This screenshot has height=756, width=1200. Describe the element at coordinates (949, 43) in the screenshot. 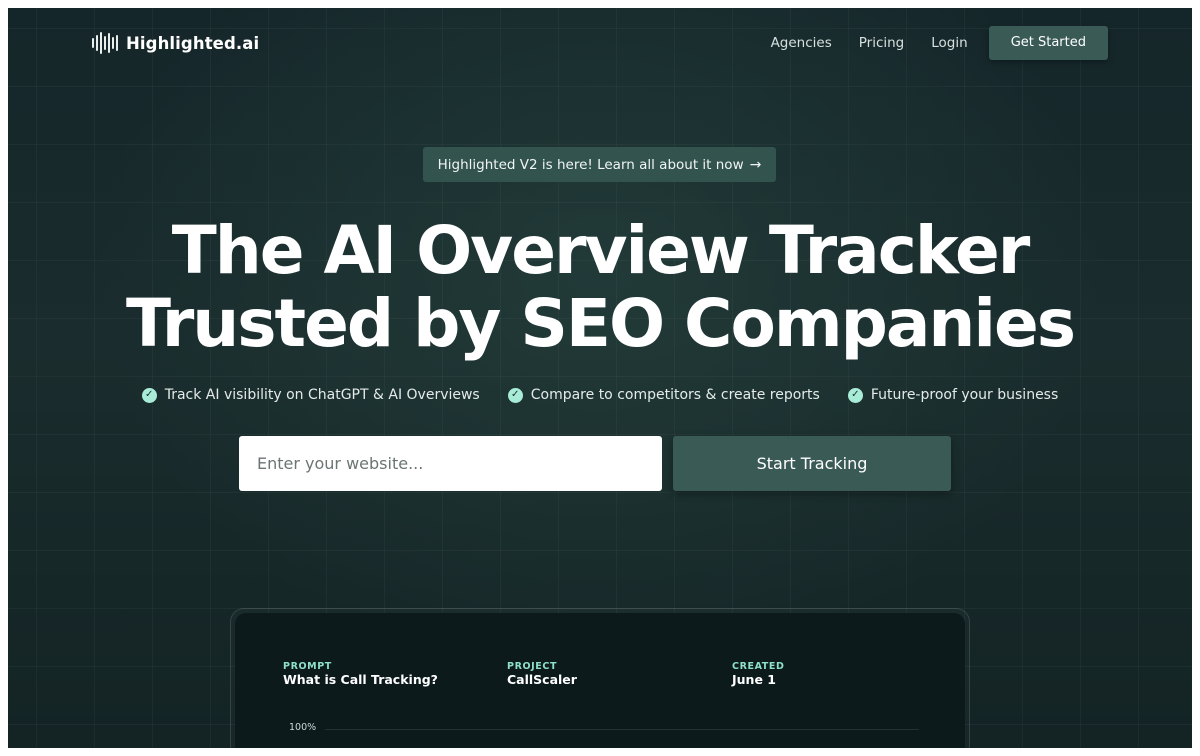

I see `nav-link-login: Login` at that location.